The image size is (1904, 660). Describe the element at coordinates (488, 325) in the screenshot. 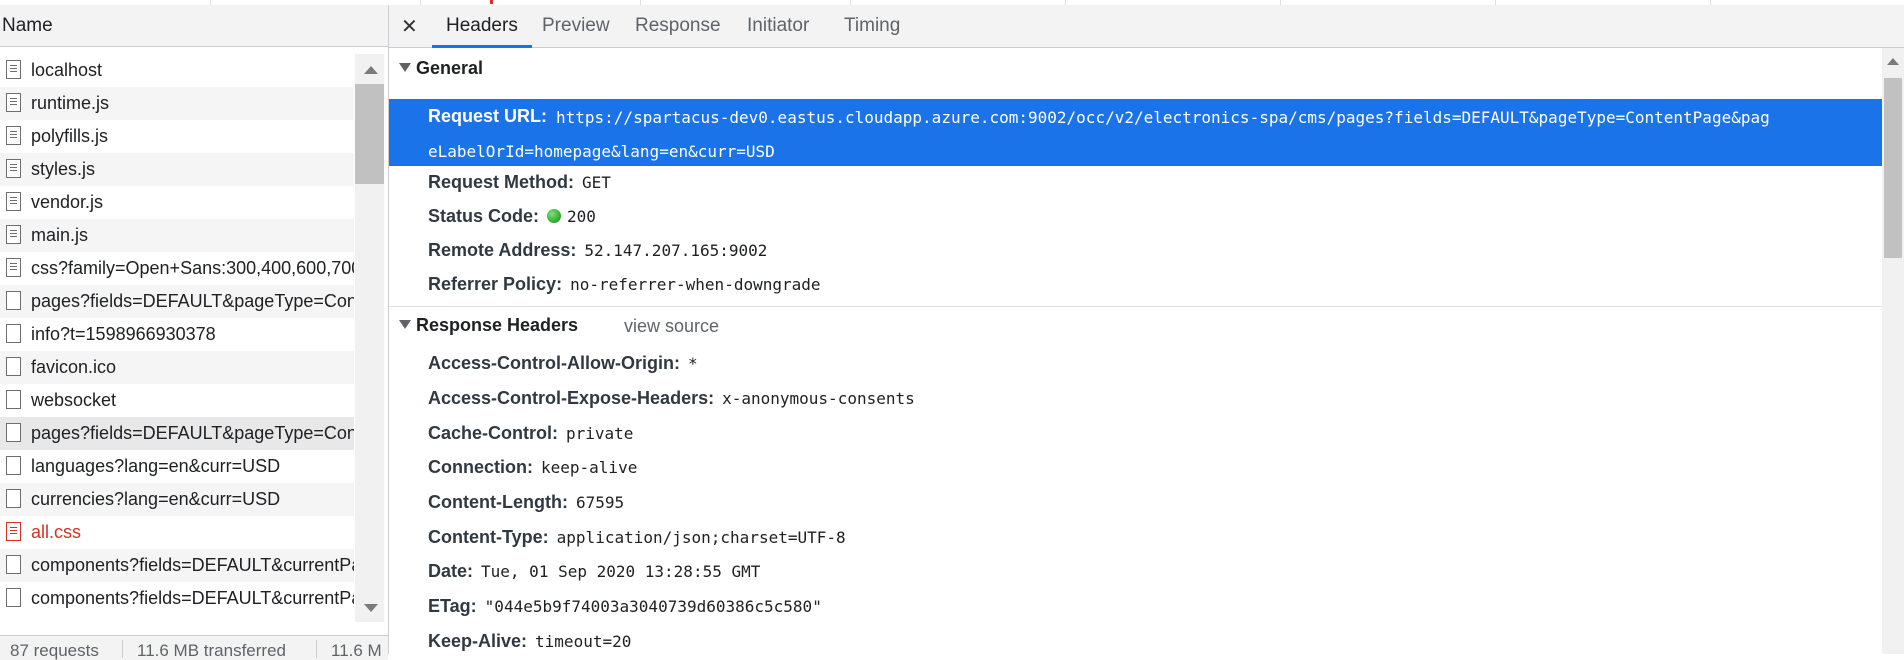

I see `response-headers-section-toggle: Response Headers` at that location.